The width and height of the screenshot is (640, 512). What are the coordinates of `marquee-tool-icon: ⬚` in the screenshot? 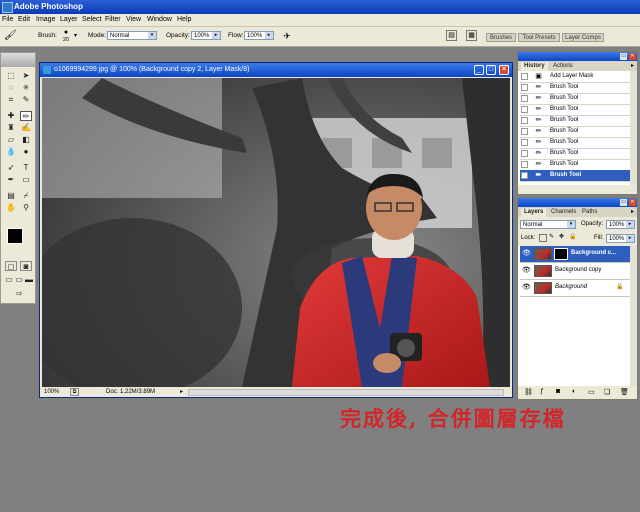 It's located at (11, 76).